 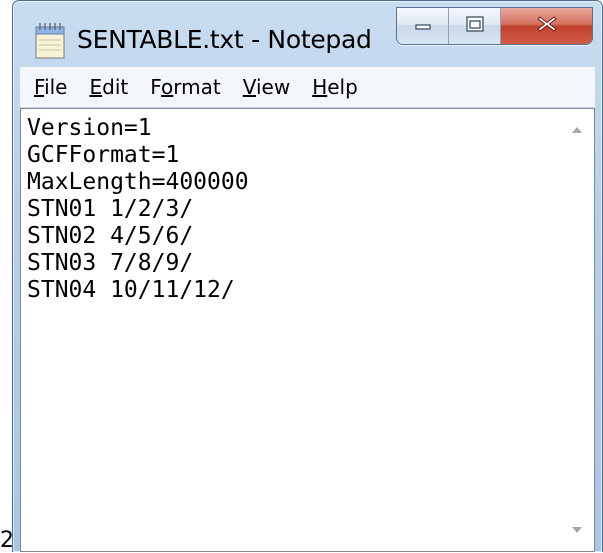 I want to click on scroll-down-arrow-icon, so click(x=577, y=530).